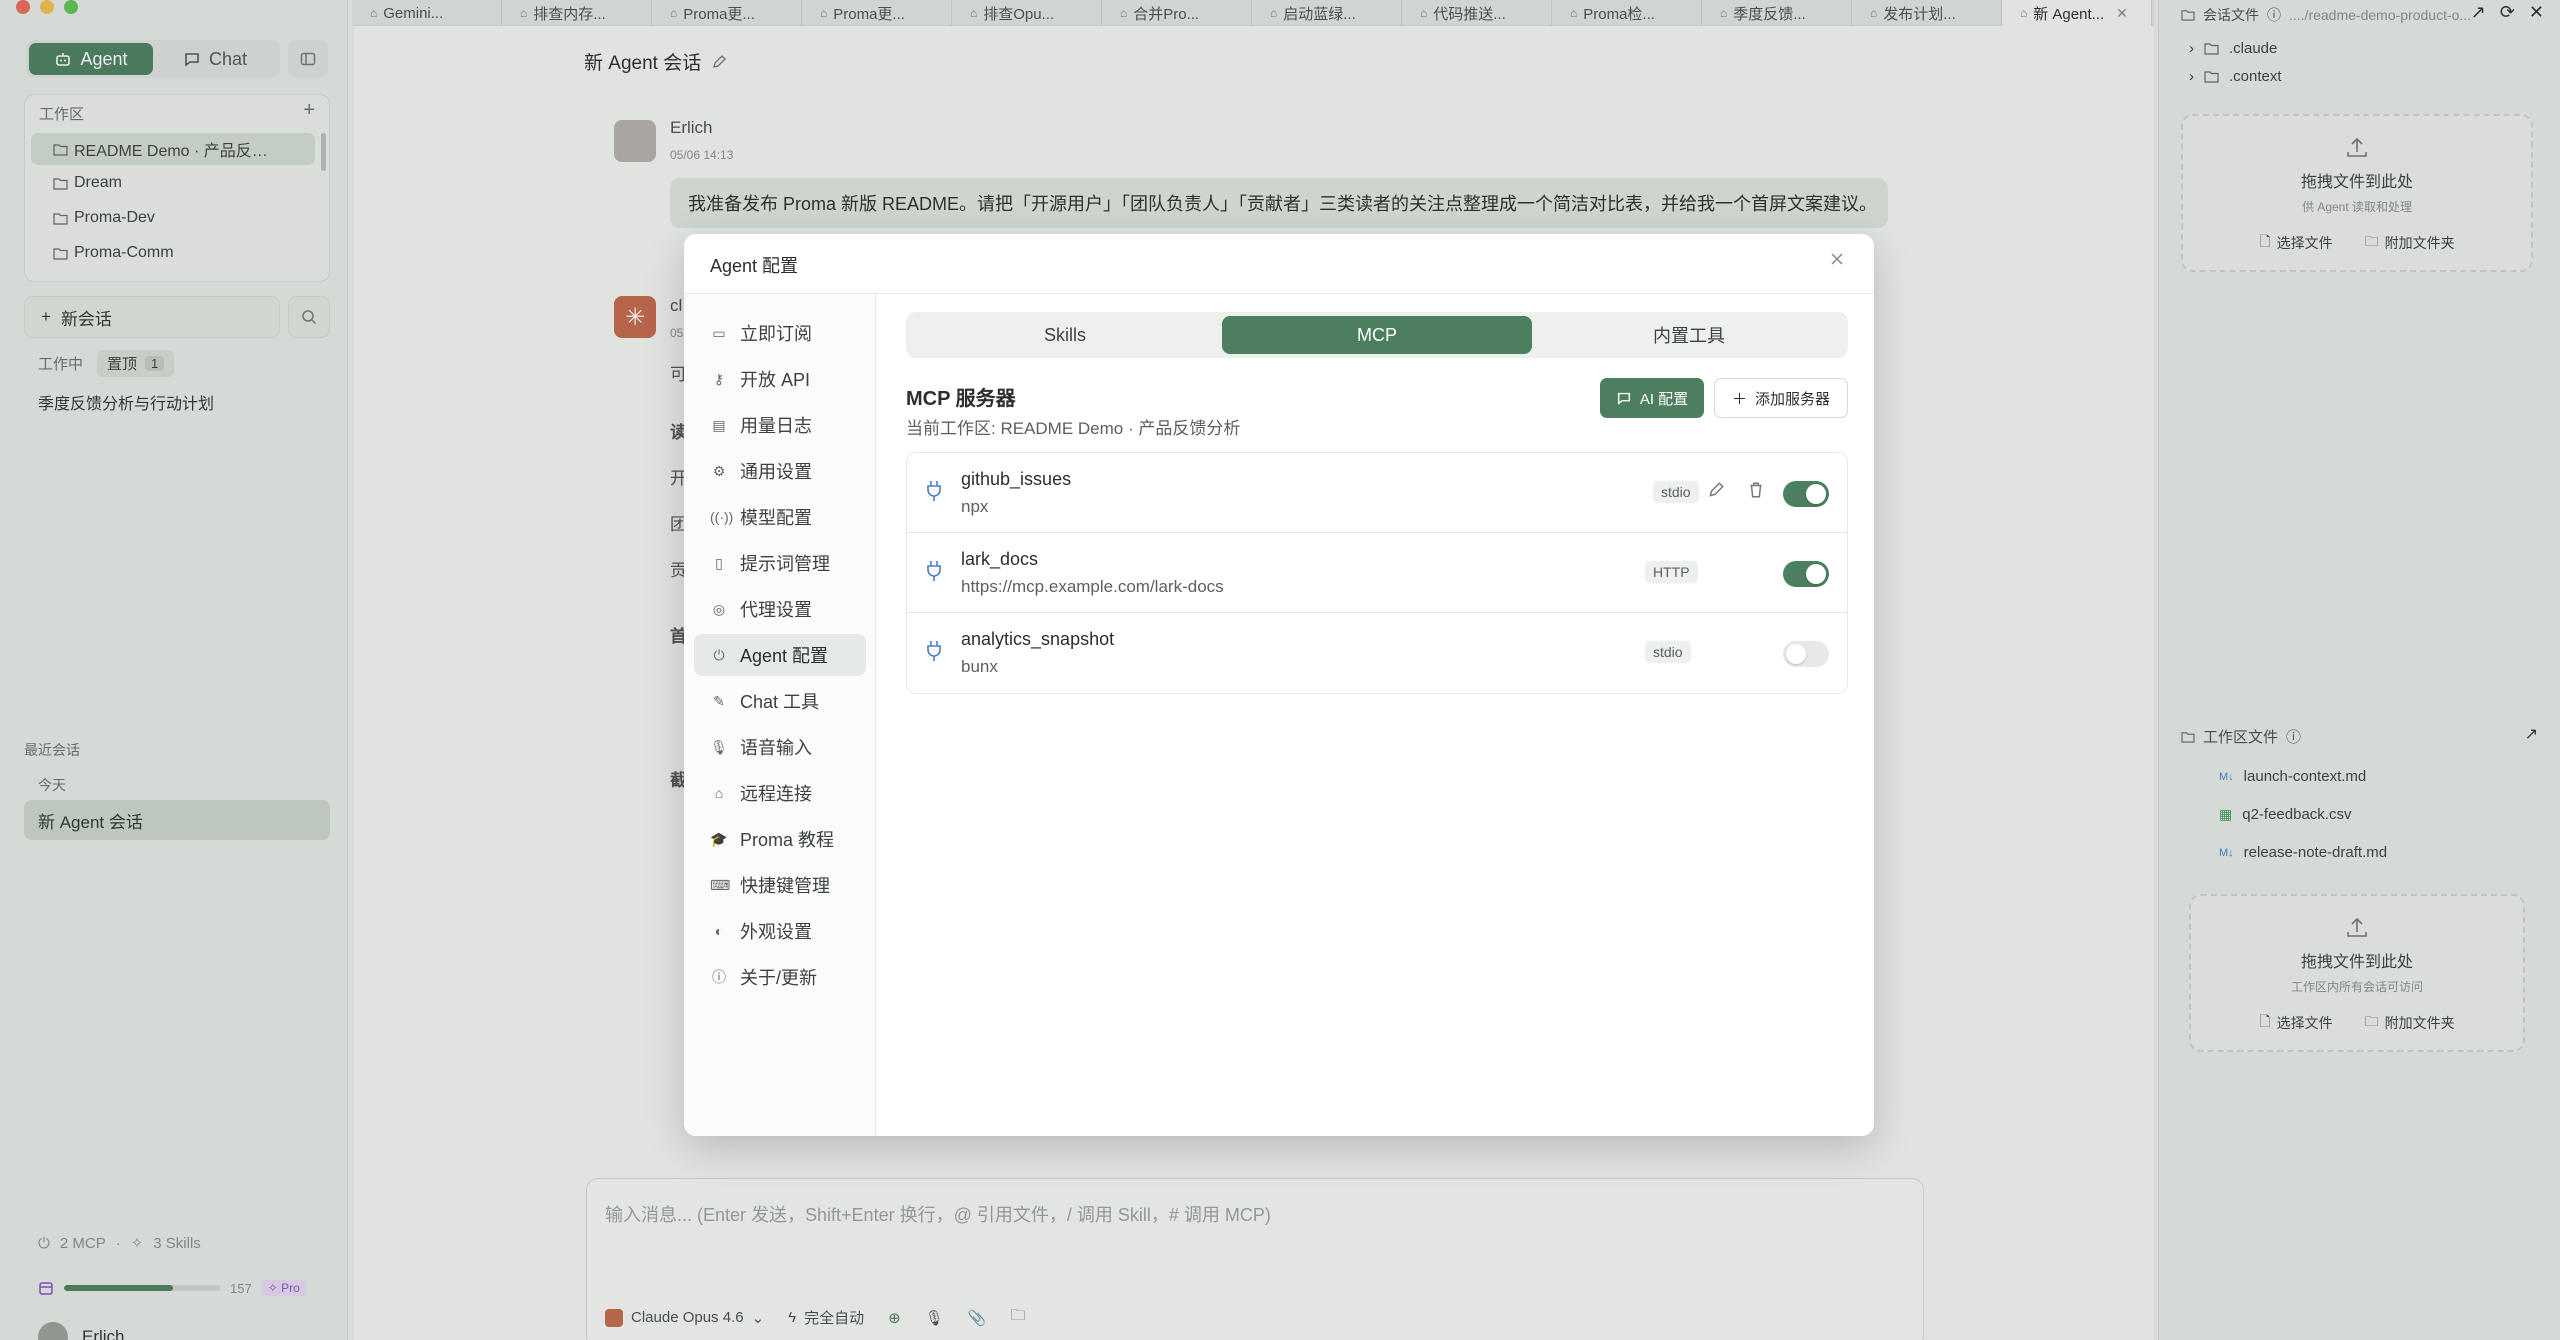  Describe the element at coordinates (1000, 559) in the screenshot. I see `server-name: lark_docs` at that location.